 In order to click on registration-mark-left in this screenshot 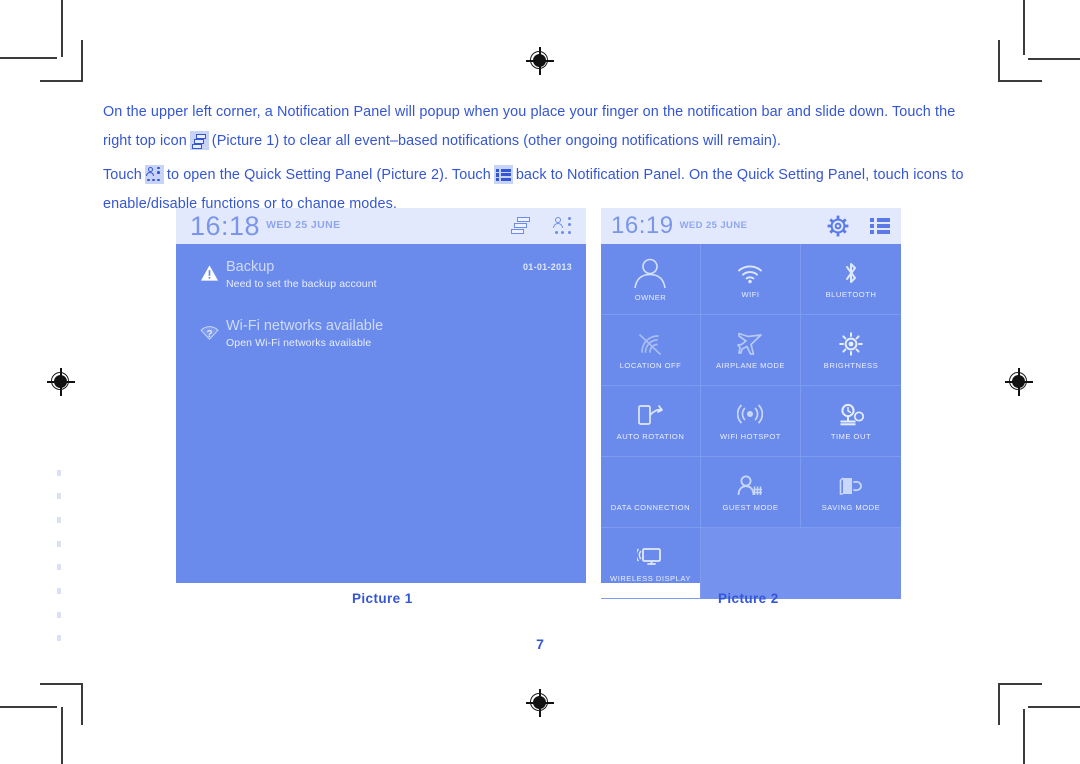, I will do `click(61, 382)`.